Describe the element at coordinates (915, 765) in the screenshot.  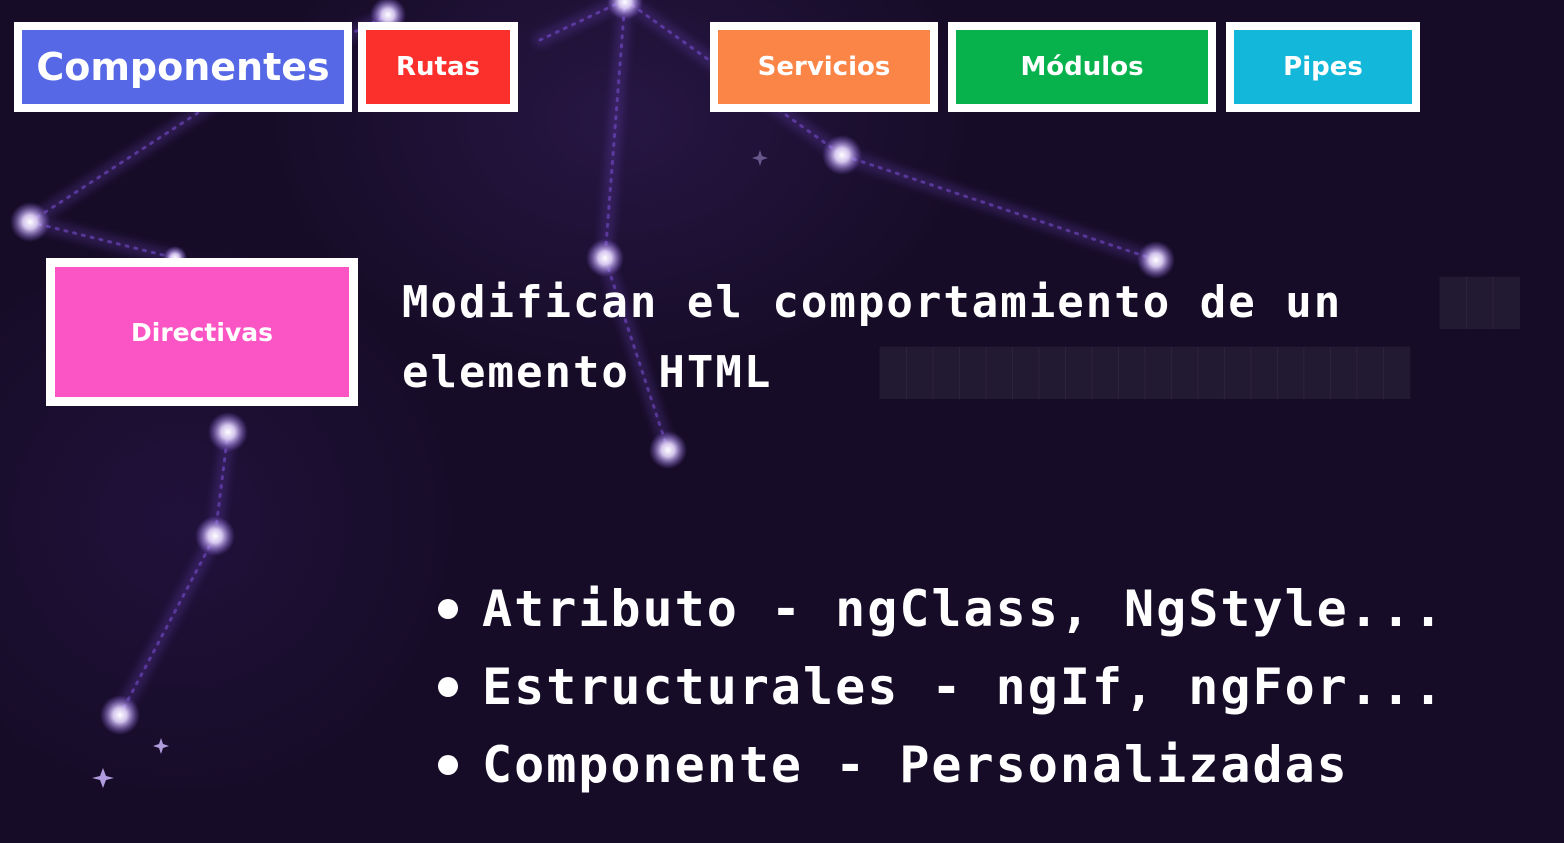
I see `list-item-text: Componente - Personalizadas` at that location.